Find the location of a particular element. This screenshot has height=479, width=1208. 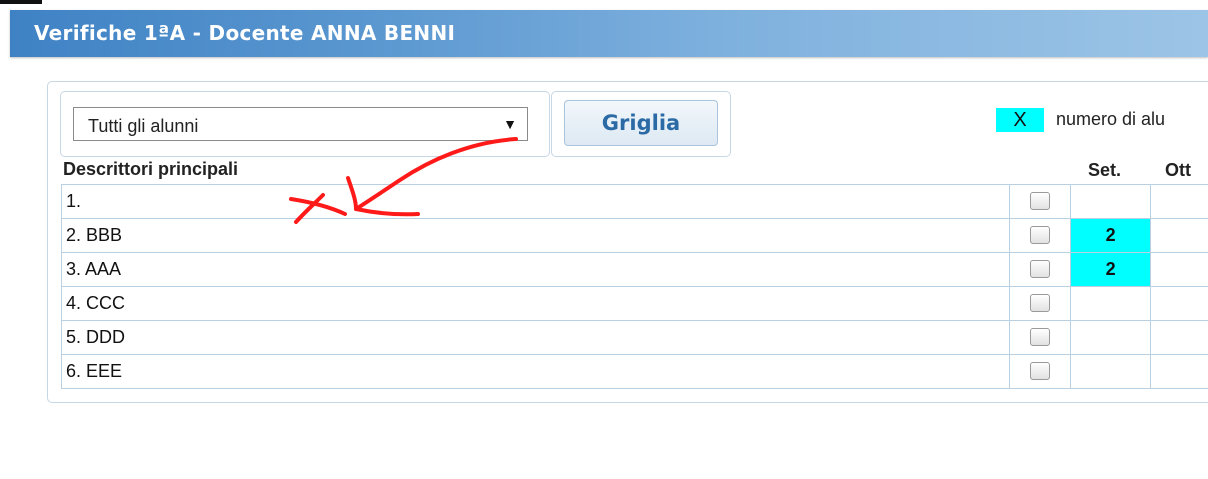

annotation-arrow-head is located at coordinates (383, 196).